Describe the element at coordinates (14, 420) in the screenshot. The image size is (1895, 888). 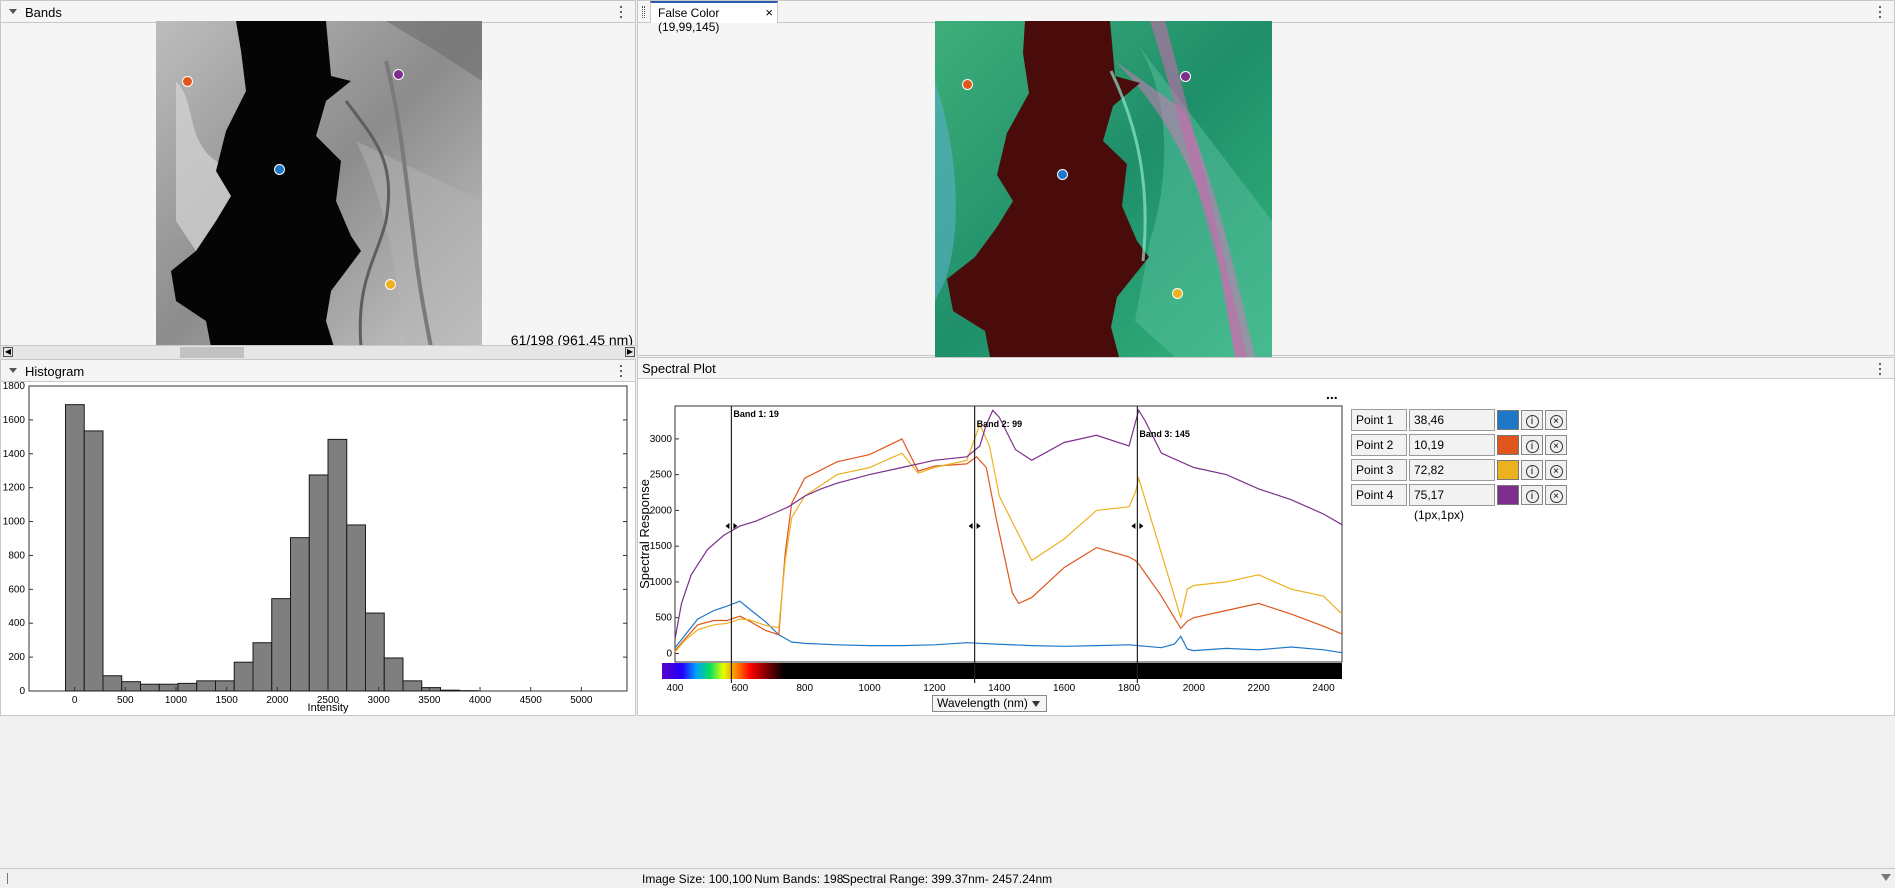
I see `histogram-ytick-label: 1600` at that location.